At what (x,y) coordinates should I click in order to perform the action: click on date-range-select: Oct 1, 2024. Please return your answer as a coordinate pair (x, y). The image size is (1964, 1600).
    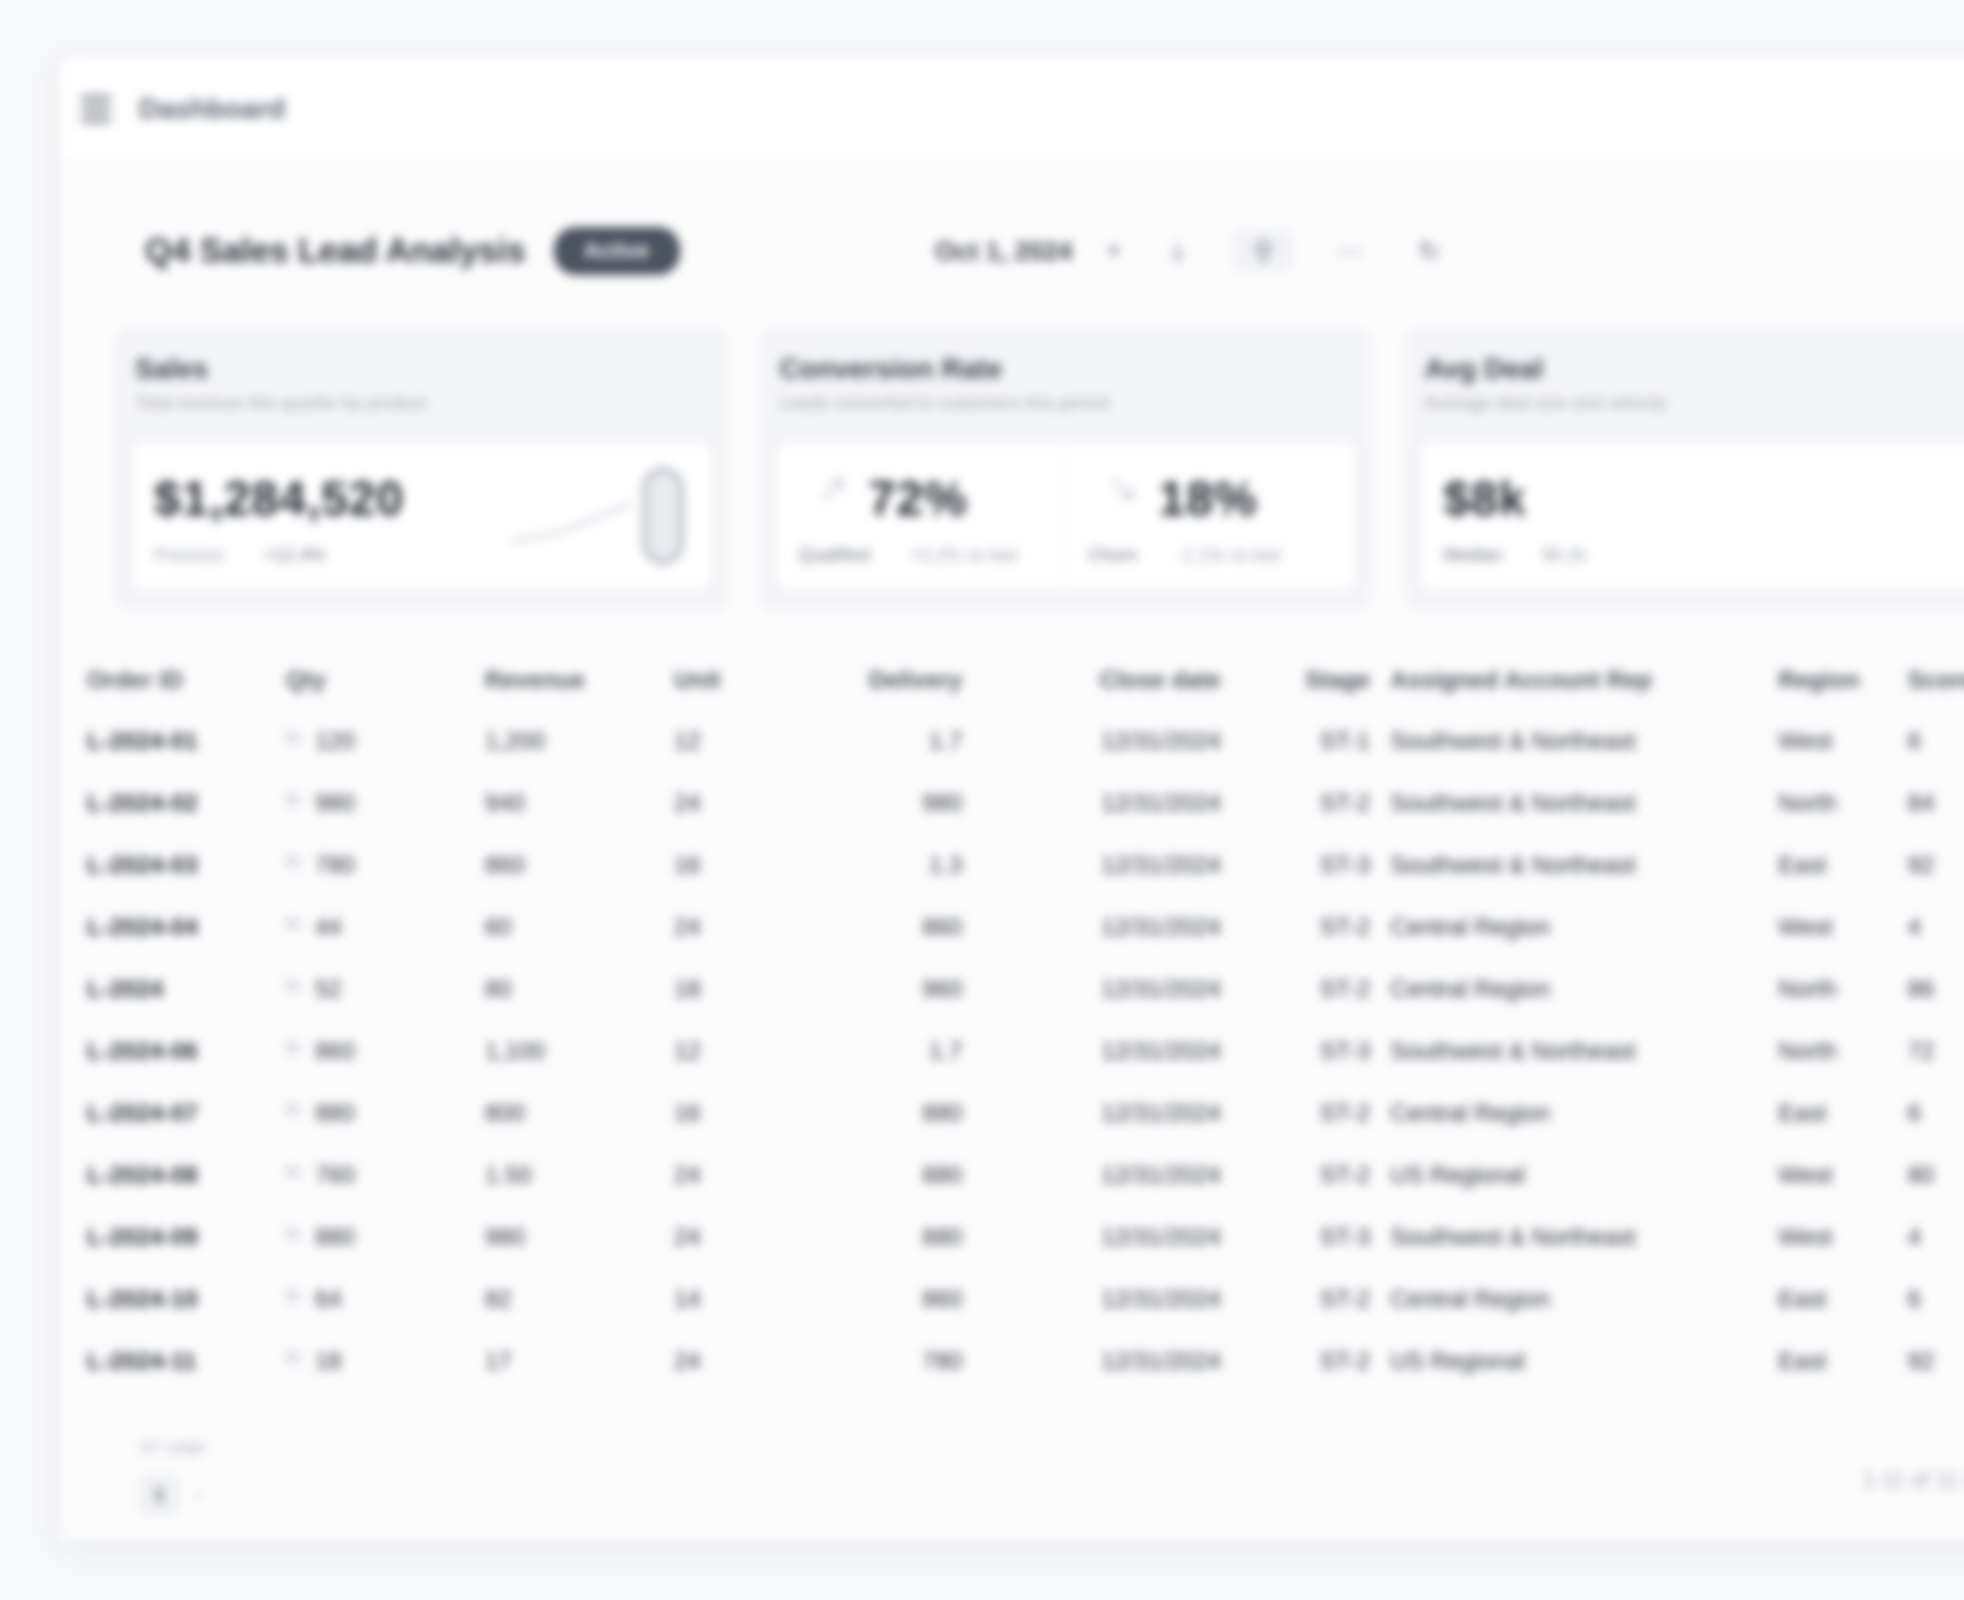
    Looking at the image, I should click on (1003, 251).